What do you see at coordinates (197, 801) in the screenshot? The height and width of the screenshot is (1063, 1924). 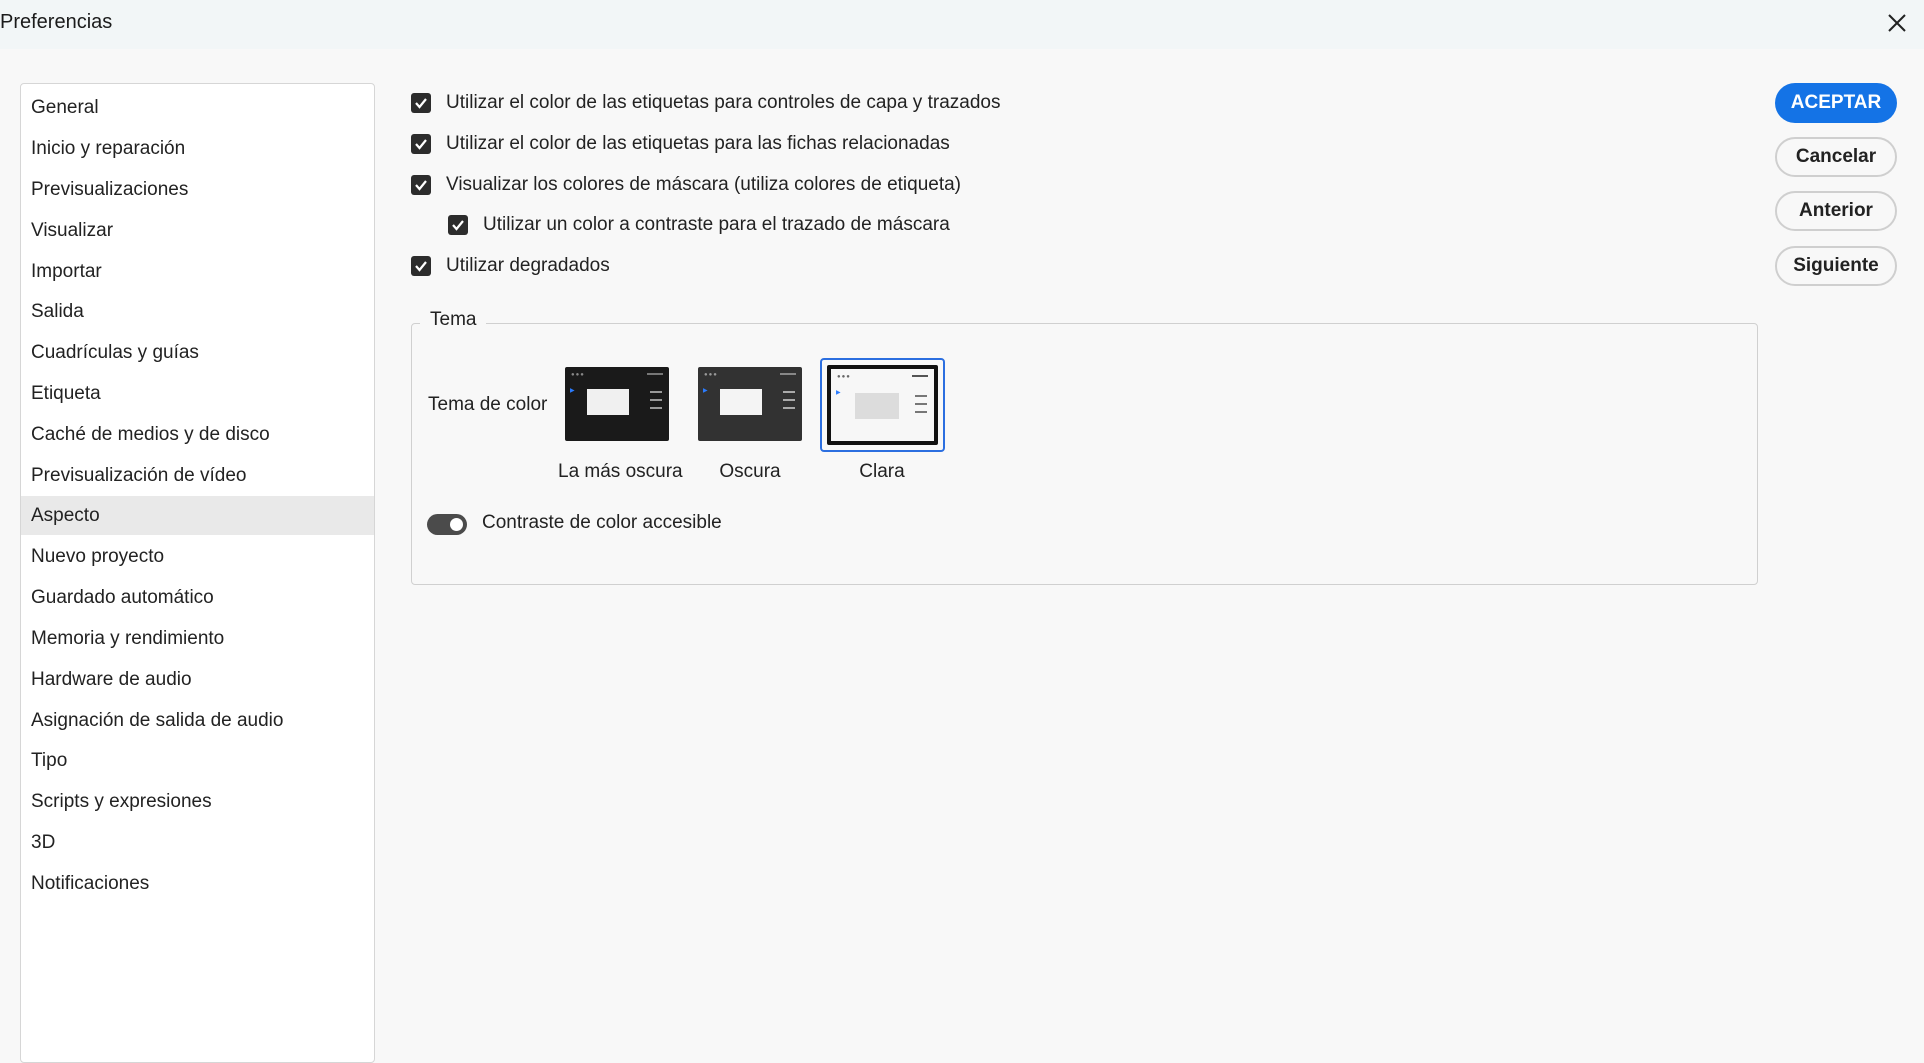 I see `sidebar-item-scripts-expresiones: Scripts y expresiones` at bounding box center [197, 801].